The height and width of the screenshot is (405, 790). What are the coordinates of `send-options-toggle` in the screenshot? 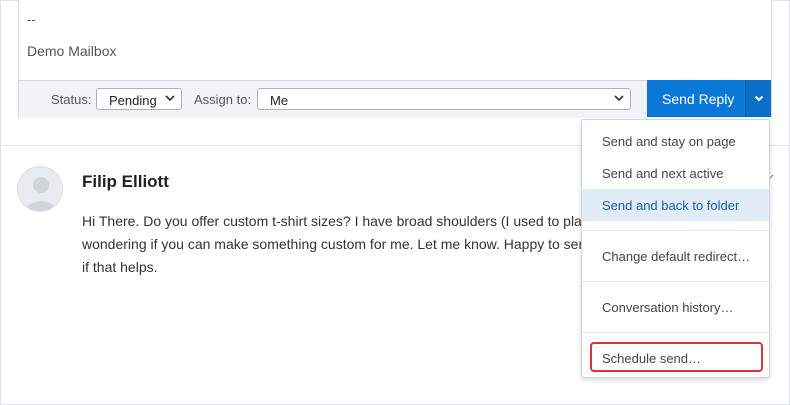 It's located at (758, 98).